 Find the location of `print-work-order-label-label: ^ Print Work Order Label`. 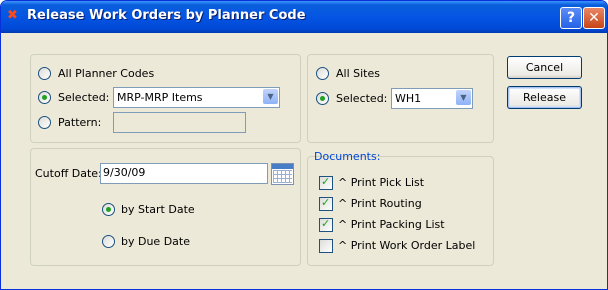

print-work-order-label-label: ^ Print Work Order Label is located at coordinates (407, 245).